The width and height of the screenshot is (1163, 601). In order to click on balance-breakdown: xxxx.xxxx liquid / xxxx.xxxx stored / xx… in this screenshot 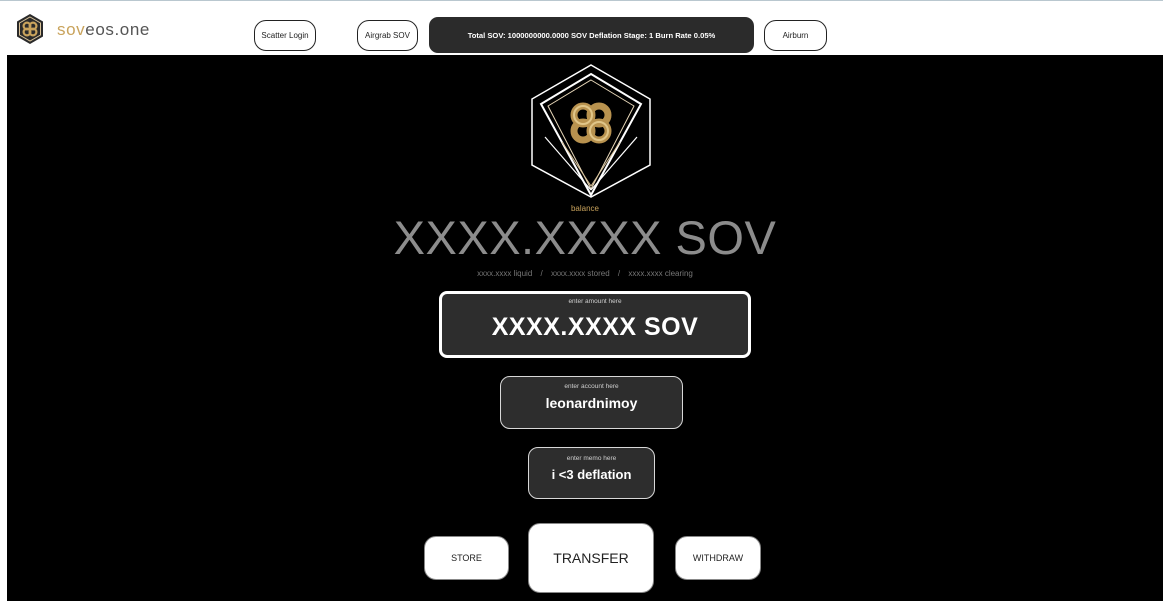, I will do `click(585, 273)`.